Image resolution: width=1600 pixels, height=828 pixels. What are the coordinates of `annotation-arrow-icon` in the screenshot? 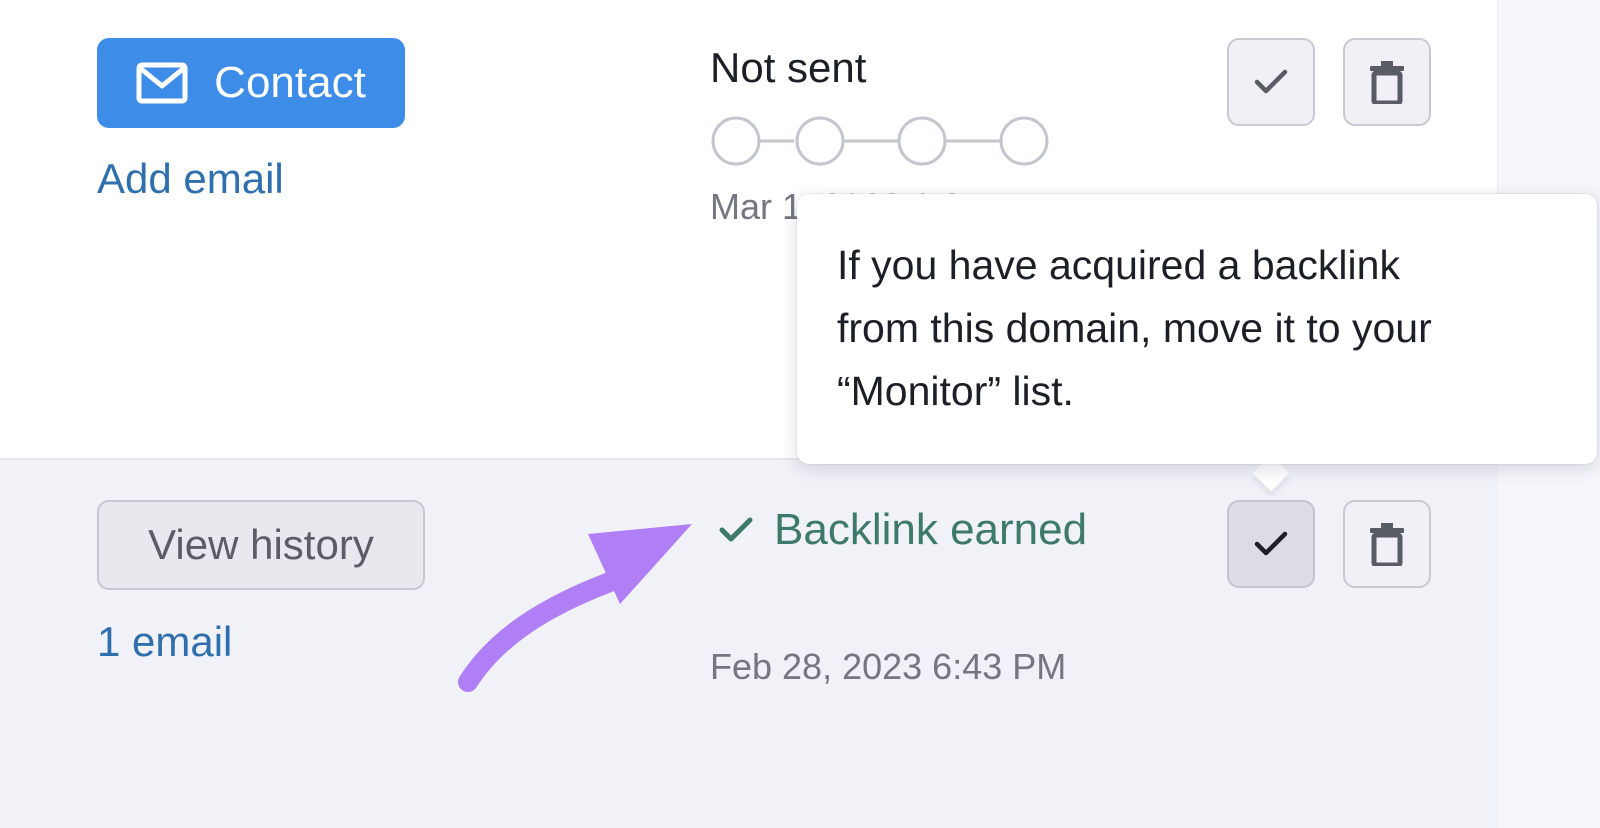 It's located at (575, 608).